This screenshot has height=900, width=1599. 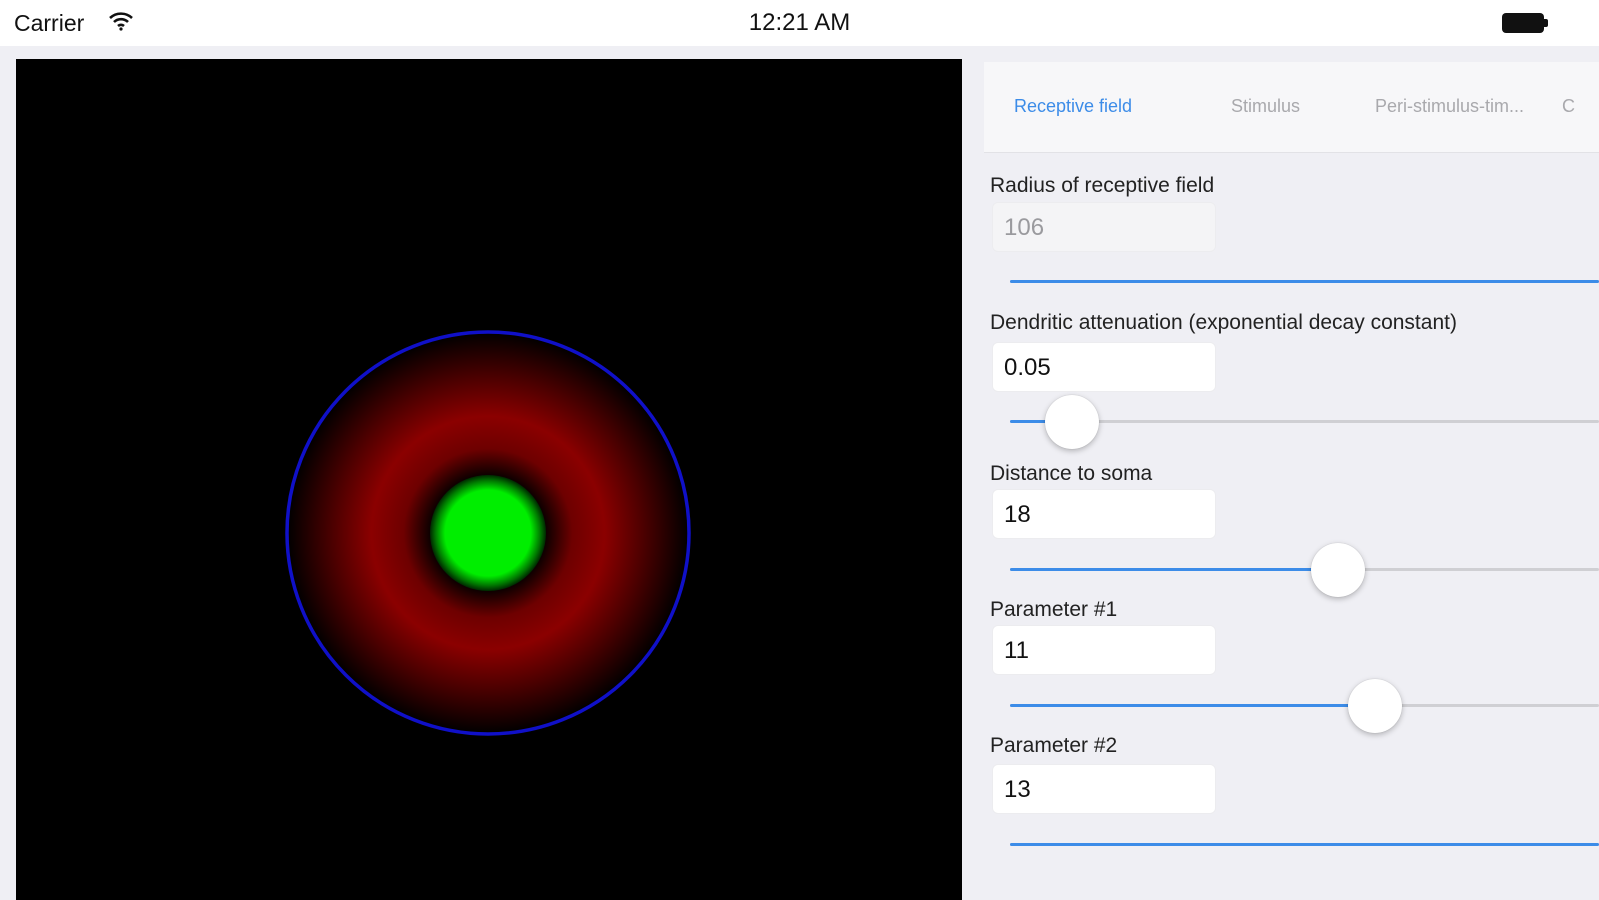 What do you see at coordinates (1054, 609) in the screenshot?
I see `parameter-1-label: Parameter #1` at bounding box center [1054, 609].